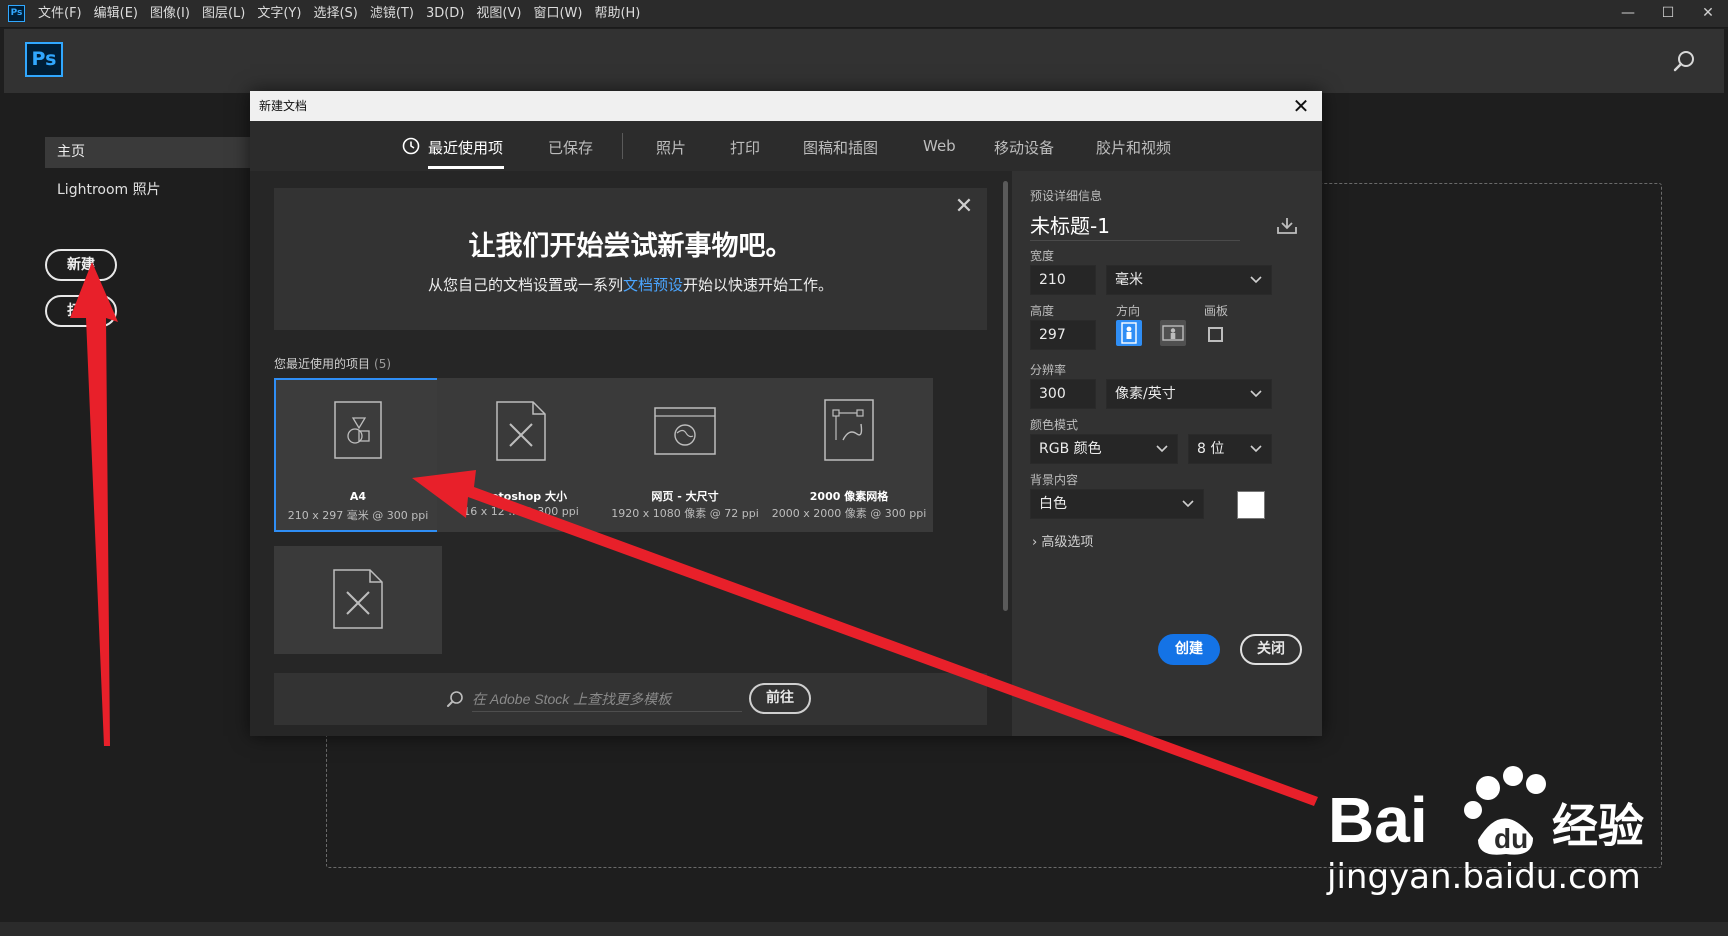  Describe the element at coordinates (525, 285) in the screenshot. I see `banner-subtitle-before: 从您自己的文档设置或一系列` at that location.